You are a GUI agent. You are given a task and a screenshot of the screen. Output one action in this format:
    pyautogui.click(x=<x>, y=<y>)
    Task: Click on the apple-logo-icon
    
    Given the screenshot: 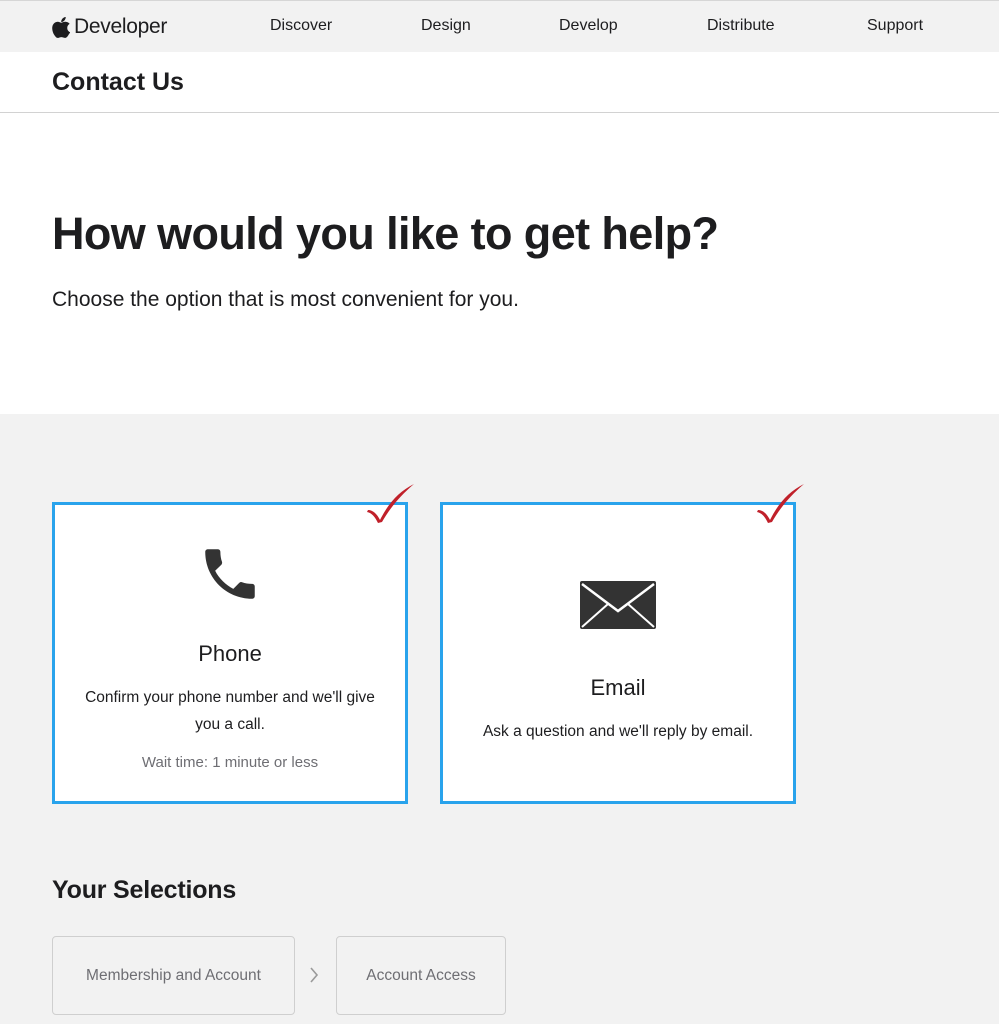 What is the action you would take?
    pyautogui.click(x=61, y=27)
    